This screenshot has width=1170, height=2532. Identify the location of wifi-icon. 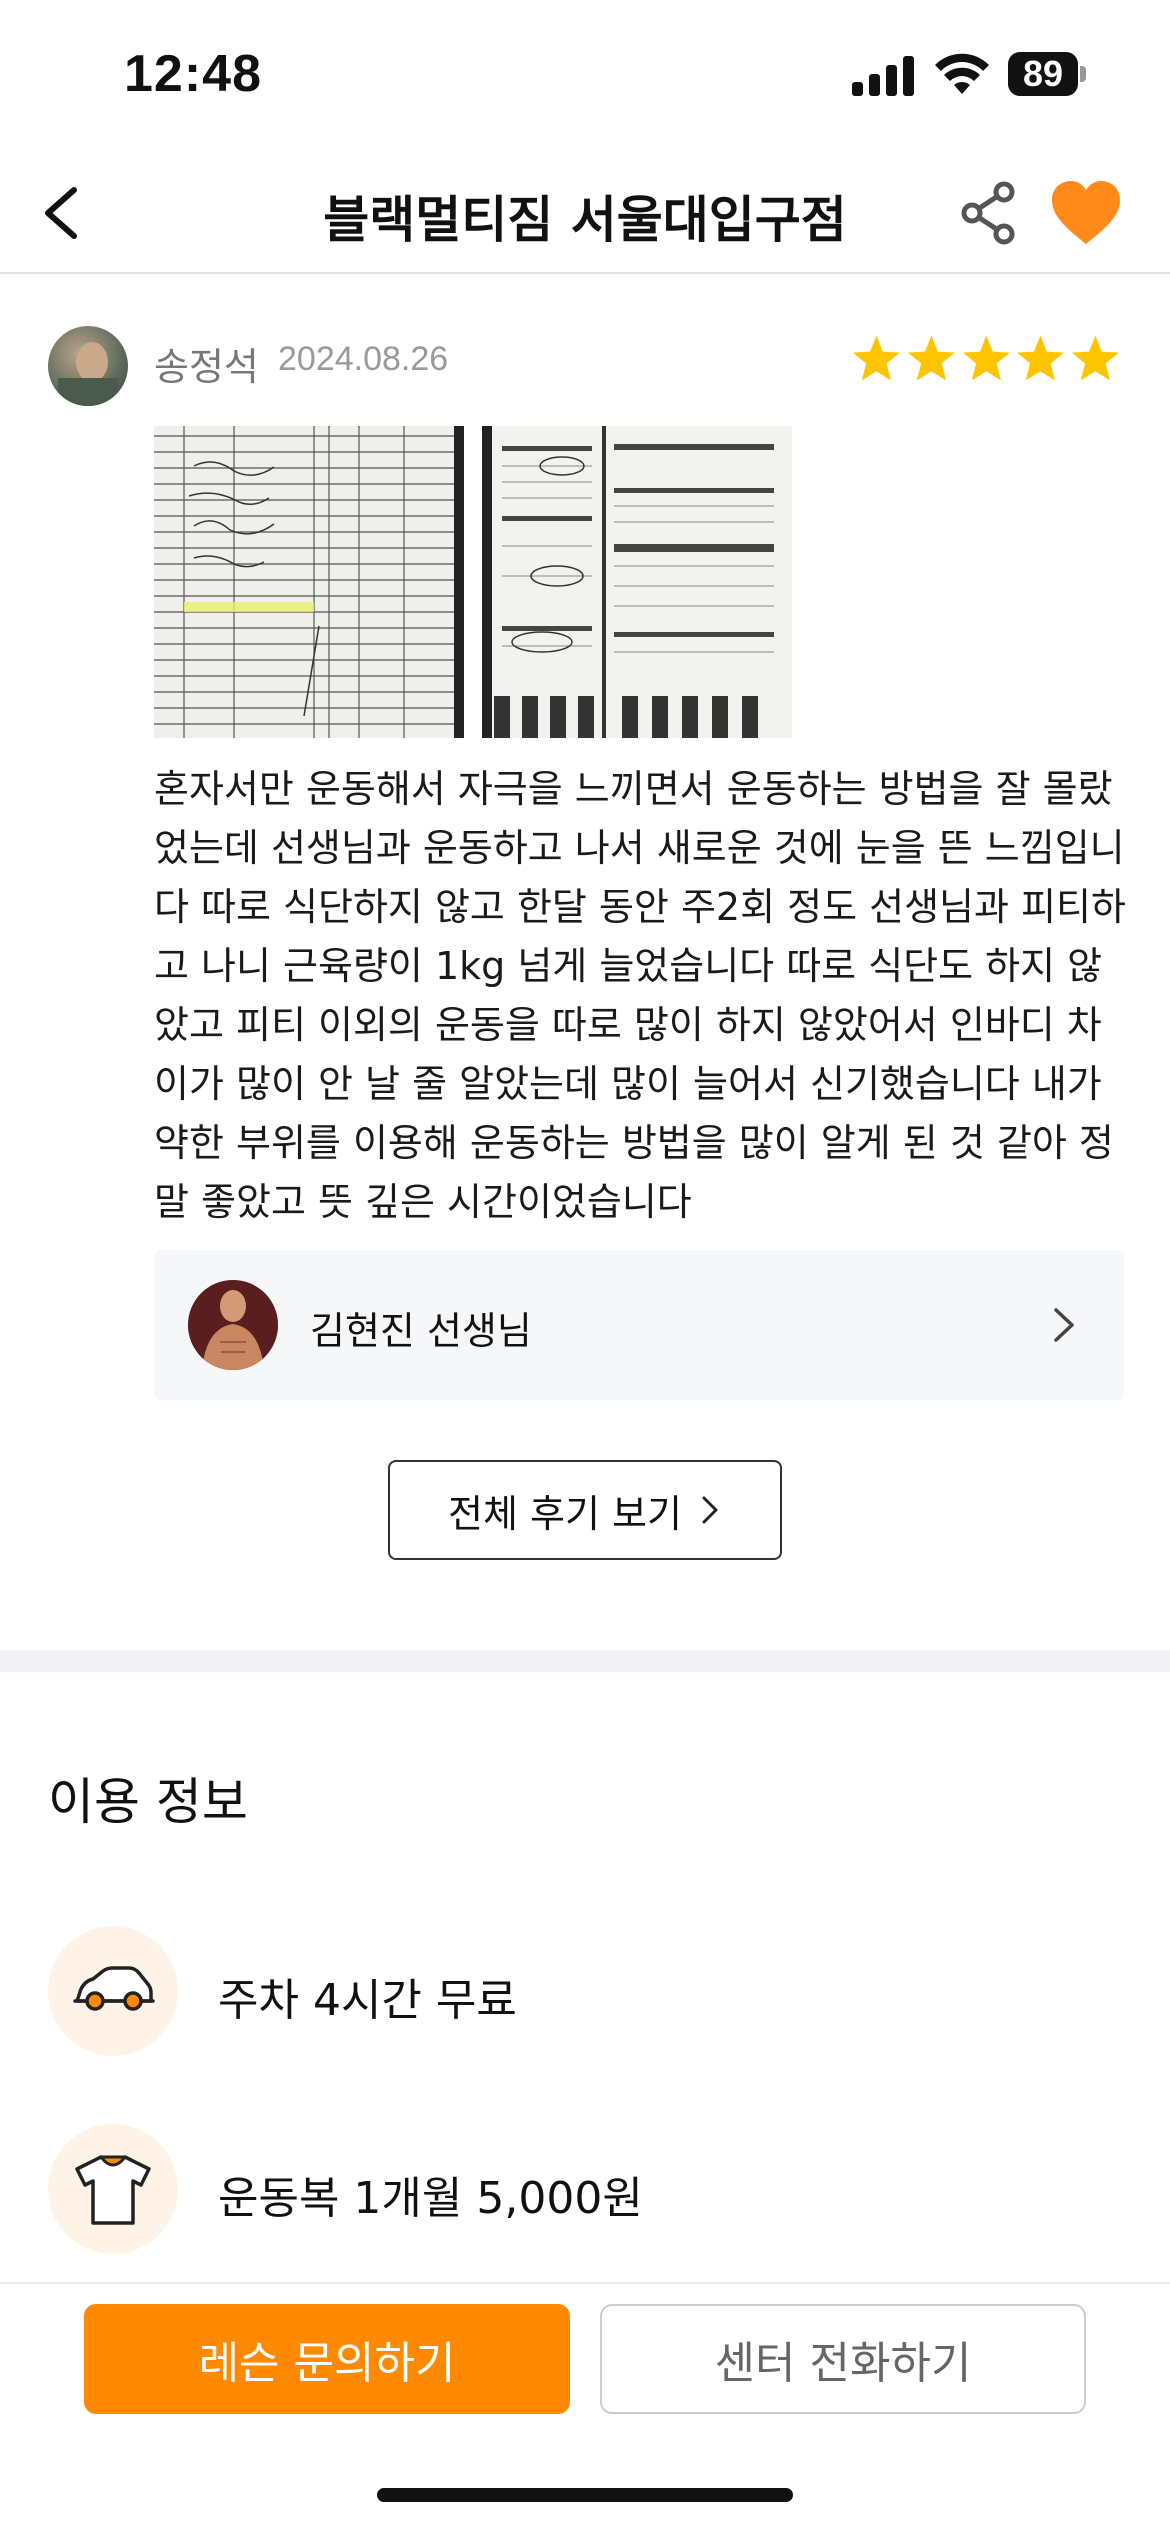
(962, 73).